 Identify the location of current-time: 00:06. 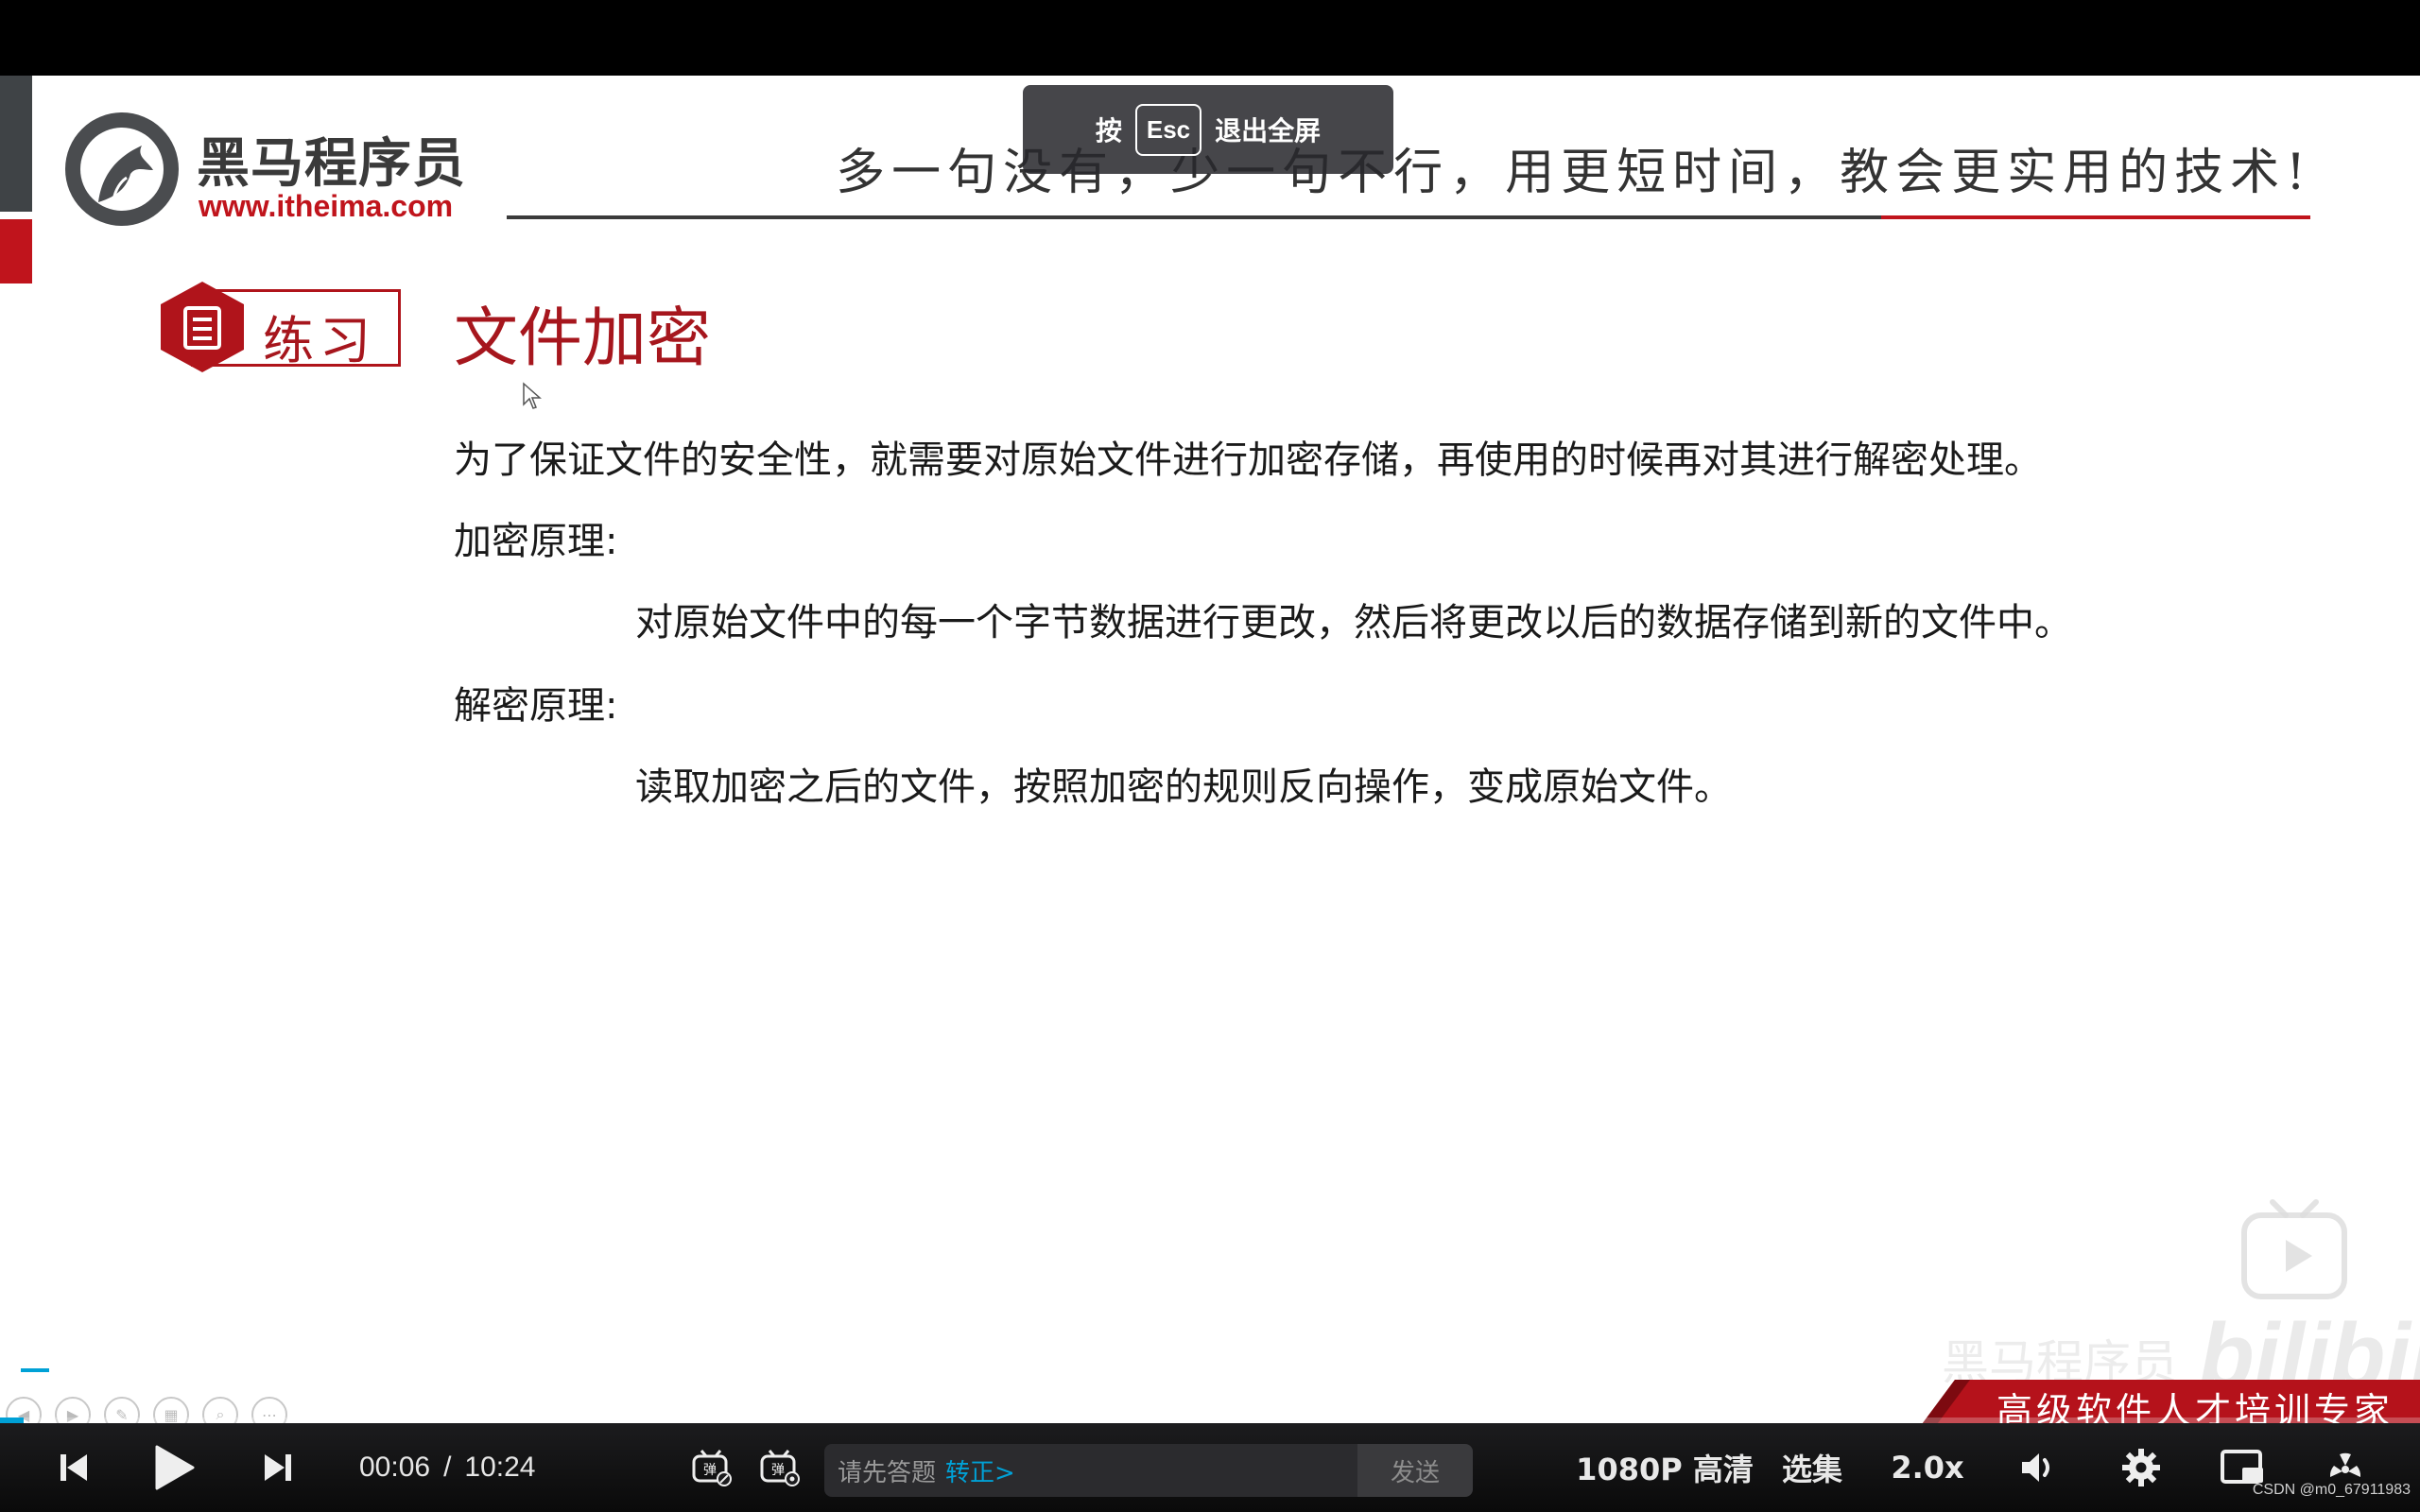
(395, 1467).